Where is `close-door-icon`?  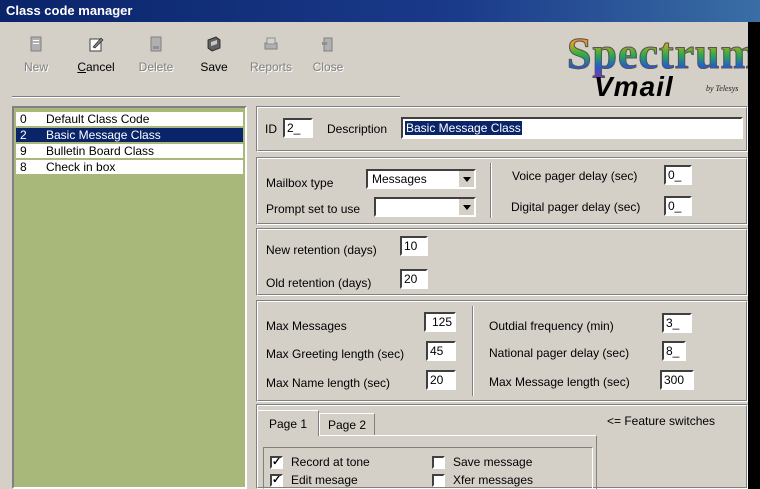 close-door-icon is located at coordinates (327, 44).